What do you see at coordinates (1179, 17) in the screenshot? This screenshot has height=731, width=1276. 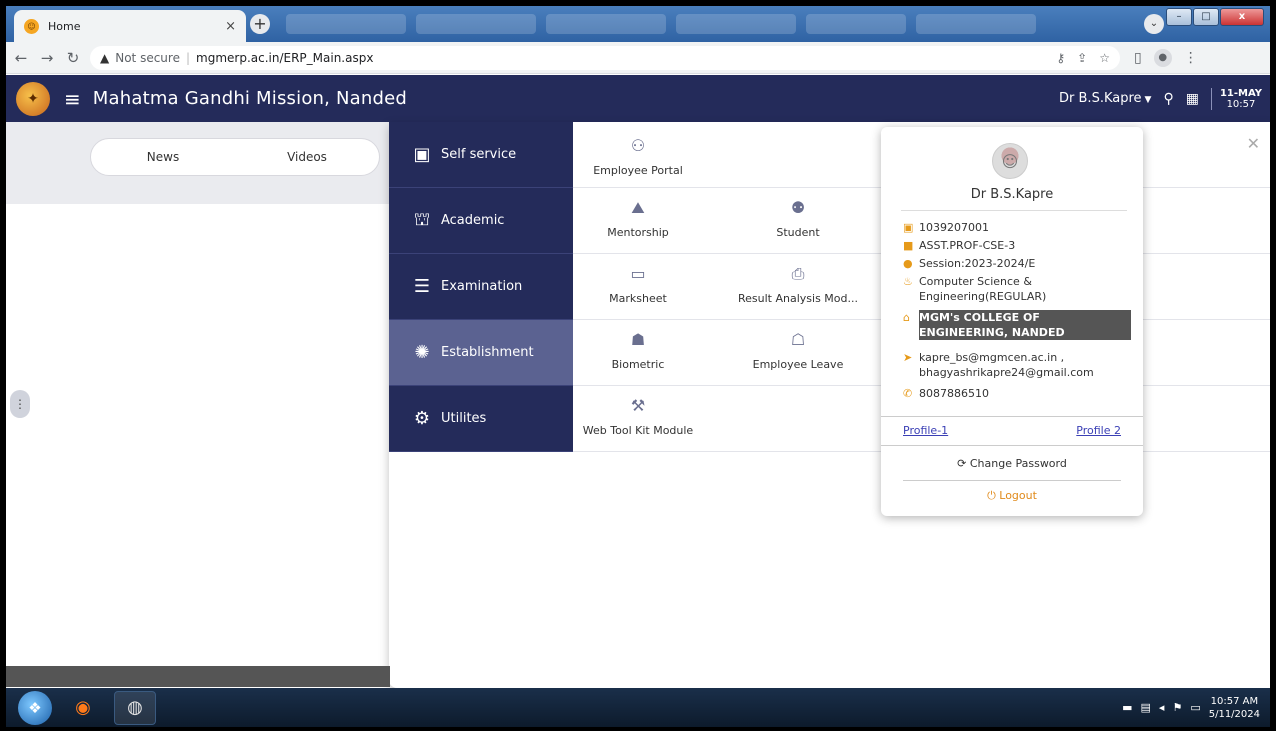 I see `minimize-icon: –` at bounding box center [1179, 17].